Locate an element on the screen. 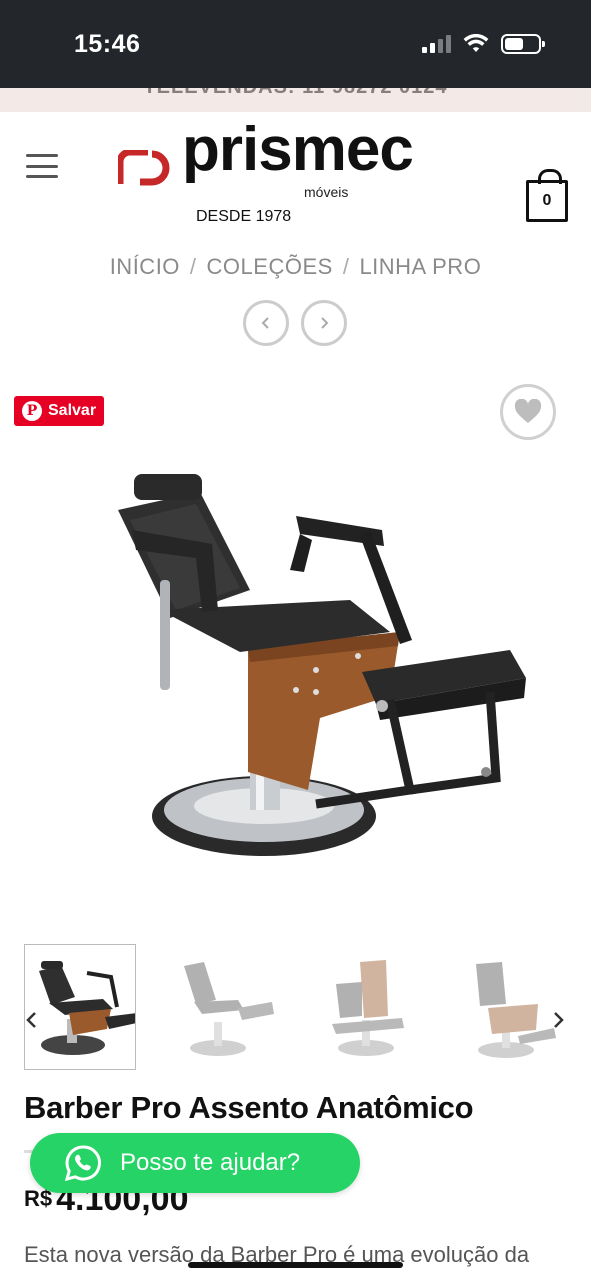 The width and height of the screenshot is (591, 1280). site-header: prismec móveis DESDE 1978 0 is located at coordinates (295, 171).